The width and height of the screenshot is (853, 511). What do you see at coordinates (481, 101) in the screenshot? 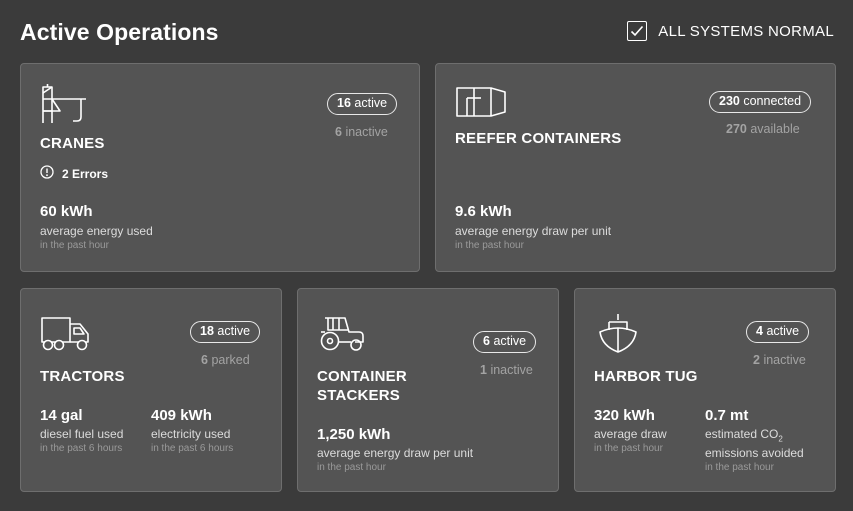
I see `container-icon` at bounding box center [481, 101].